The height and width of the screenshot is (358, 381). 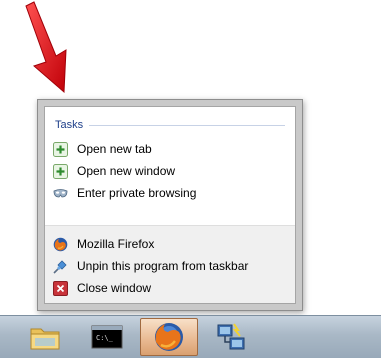 I want to click on taskbar-button-explorer, so click(x=45, y=337).